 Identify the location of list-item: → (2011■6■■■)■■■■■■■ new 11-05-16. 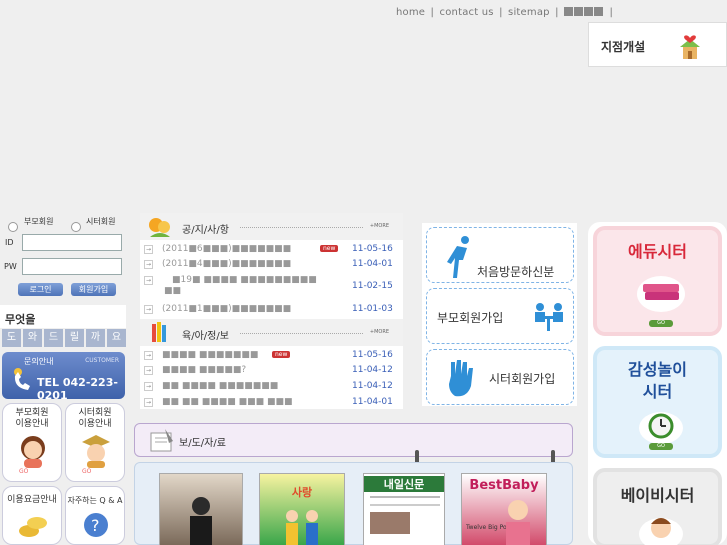
(272, 250).